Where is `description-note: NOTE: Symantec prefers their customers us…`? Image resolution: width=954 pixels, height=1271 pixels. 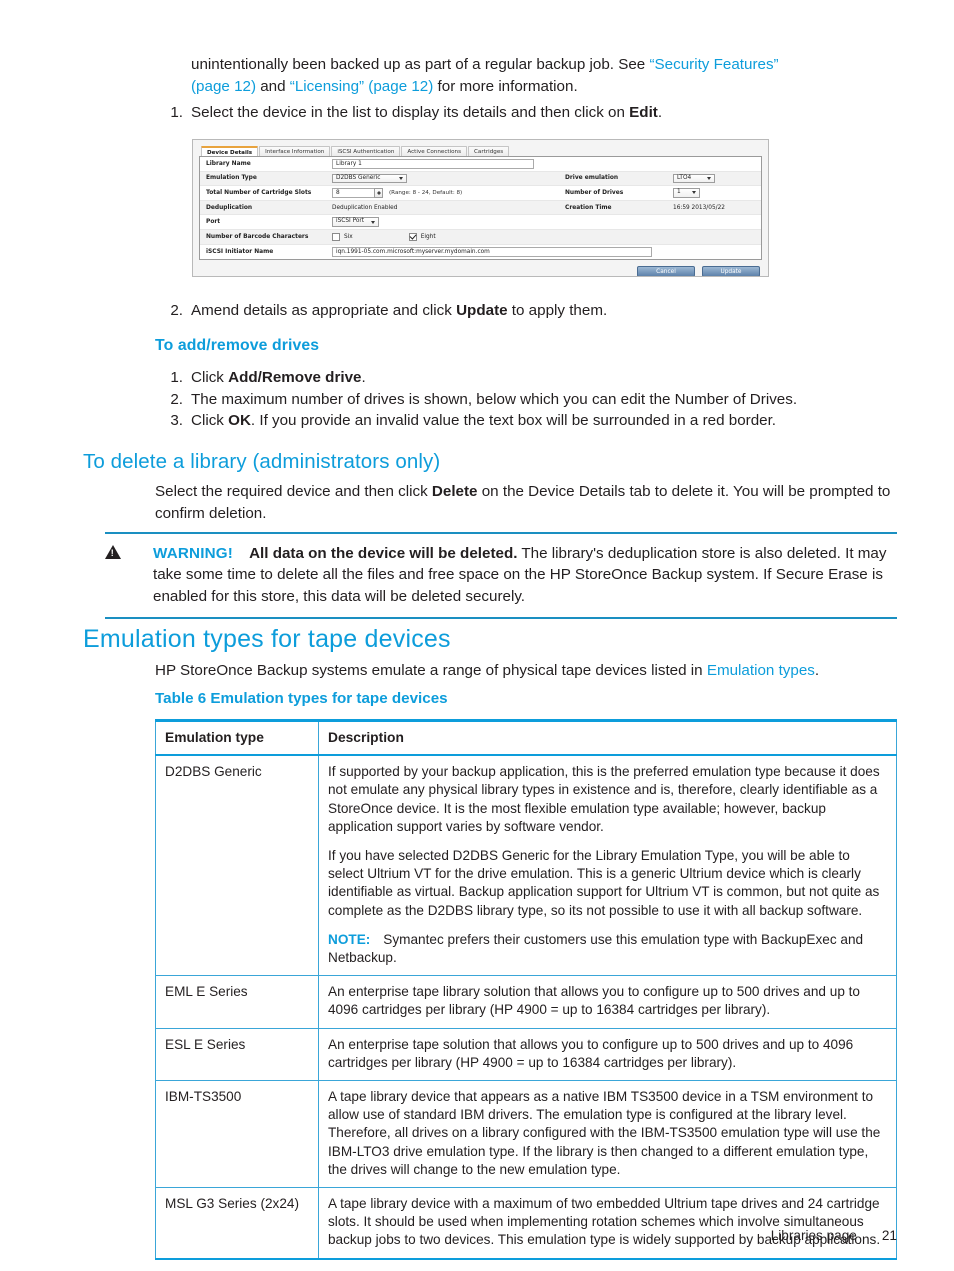 description-note: NOTE: Symantec prefers their customers us… is located at coordinates (607, 949).